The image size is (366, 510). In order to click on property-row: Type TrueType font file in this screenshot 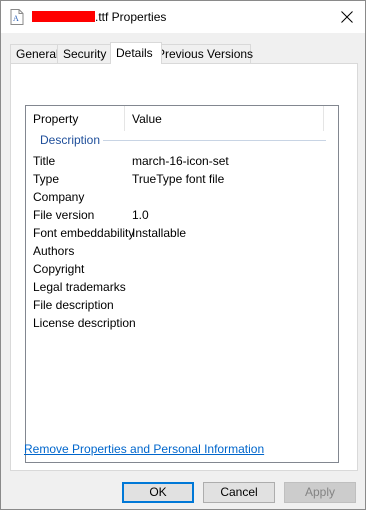, I will do `click(183, 179)`.